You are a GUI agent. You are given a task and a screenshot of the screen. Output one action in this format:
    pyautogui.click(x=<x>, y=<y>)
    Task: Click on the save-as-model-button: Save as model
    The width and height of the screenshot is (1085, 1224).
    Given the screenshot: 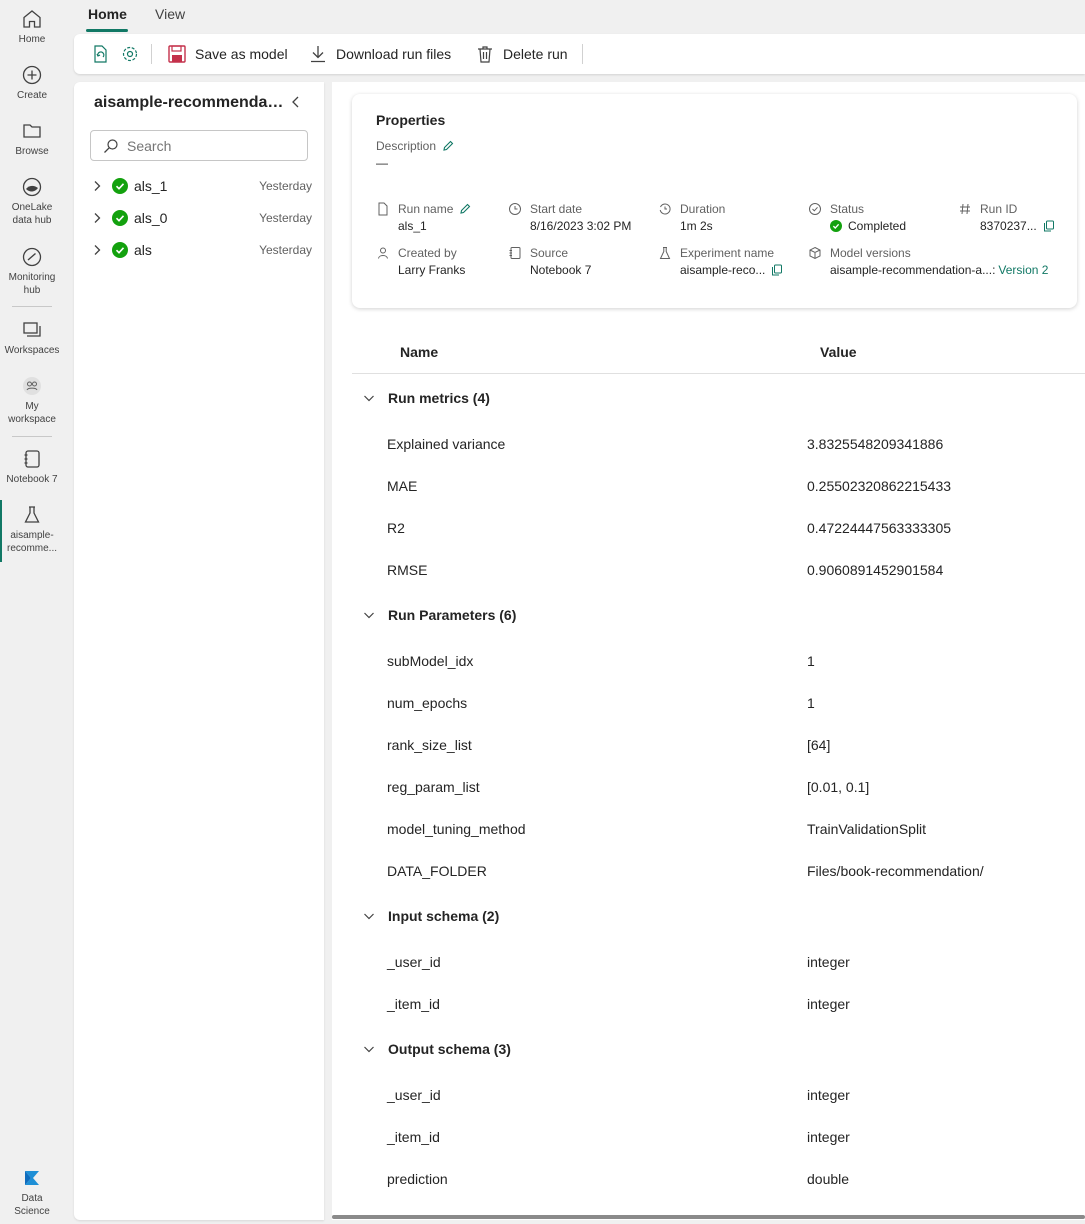 What is the action you would take?
    pyautogui.click(x=227, y=54)
    